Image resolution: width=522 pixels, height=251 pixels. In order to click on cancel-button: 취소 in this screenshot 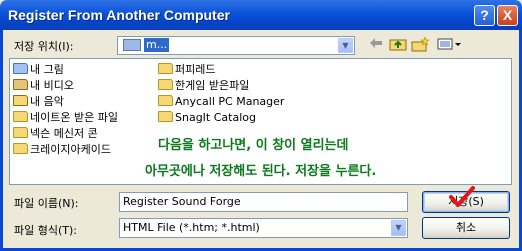, I will do `click(466, 228)`.